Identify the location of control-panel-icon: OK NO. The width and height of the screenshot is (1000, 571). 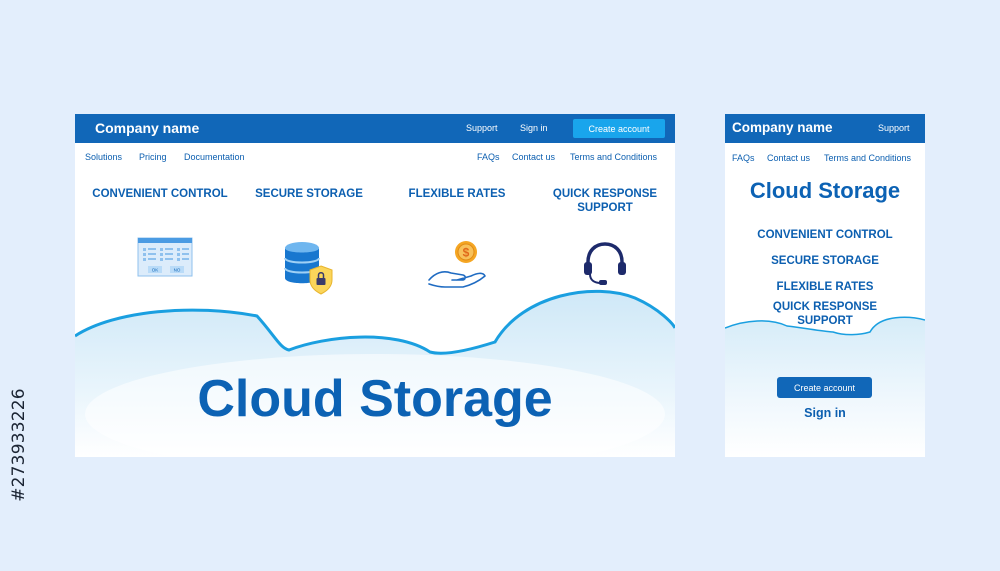
(165, 257).